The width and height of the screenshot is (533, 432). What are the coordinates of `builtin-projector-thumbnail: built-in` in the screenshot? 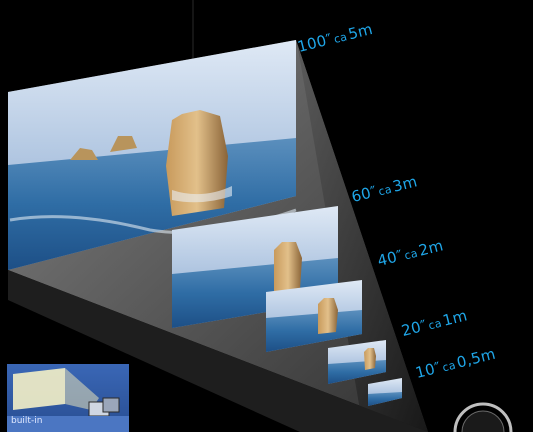 It's located at (68, 398).